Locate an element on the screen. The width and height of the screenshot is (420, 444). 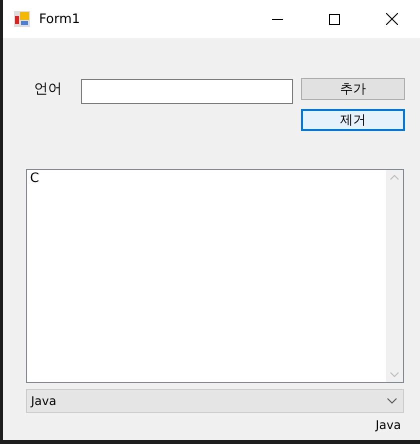
remove-button: 제거 is located at coordinates (353, 120).